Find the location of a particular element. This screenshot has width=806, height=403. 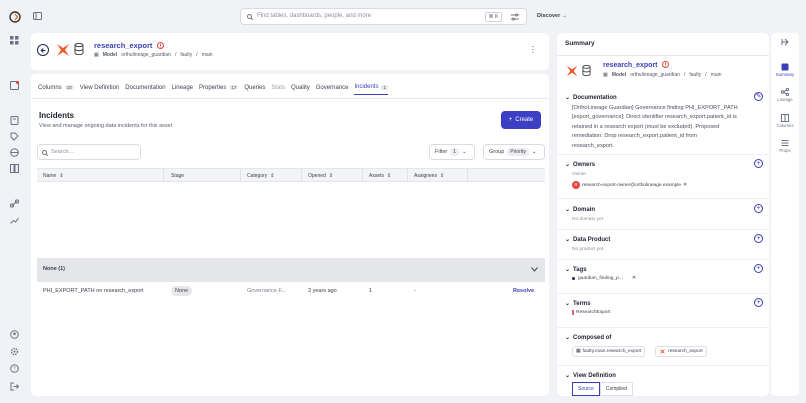

col-name: Name ⇕ is located at coordinates (53, 176).